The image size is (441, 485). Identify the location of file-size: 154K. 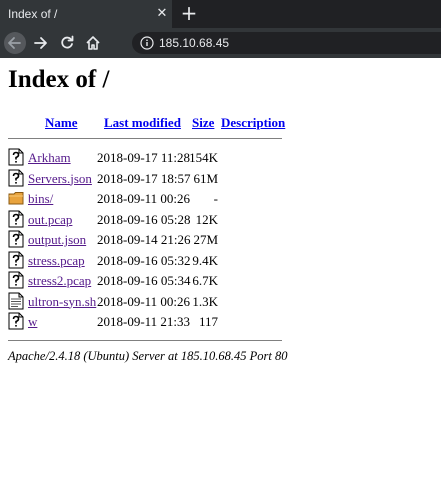
(203, 157).